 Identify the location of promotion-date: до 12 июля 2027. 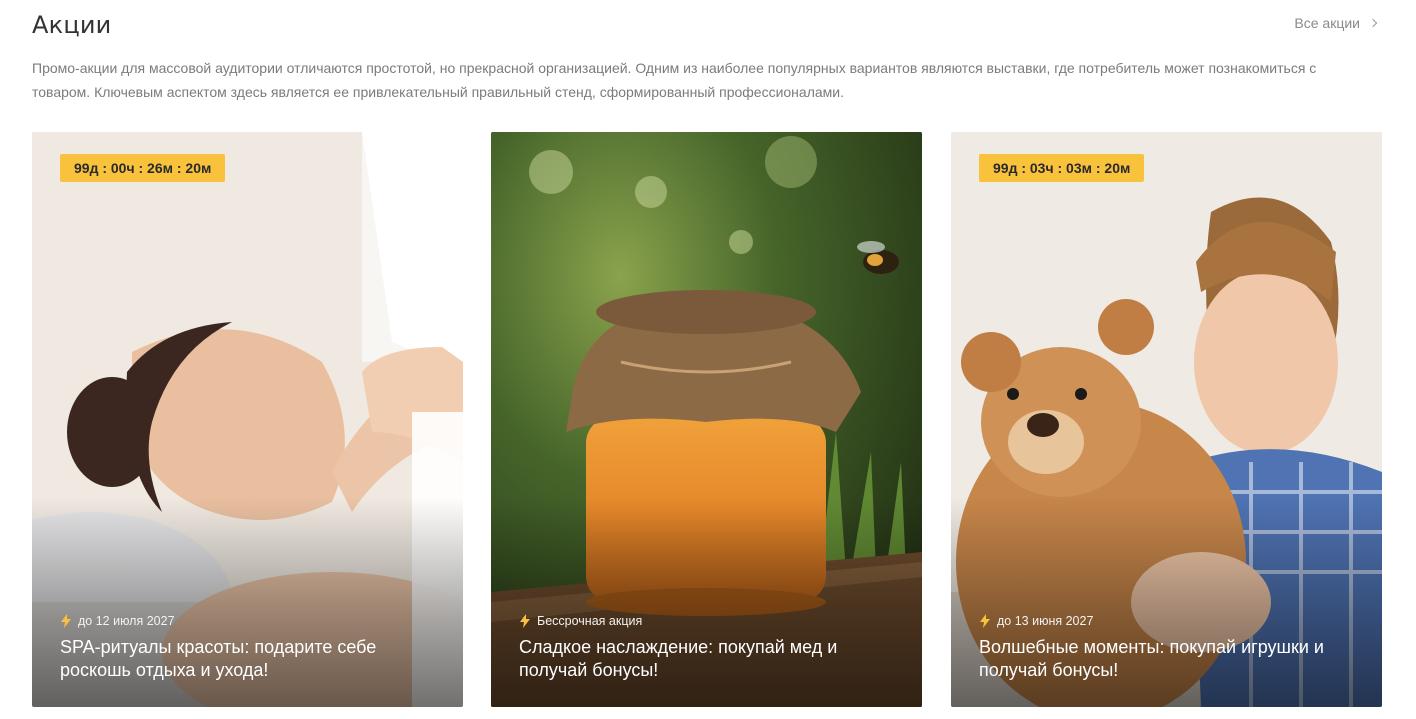
(126, 621).